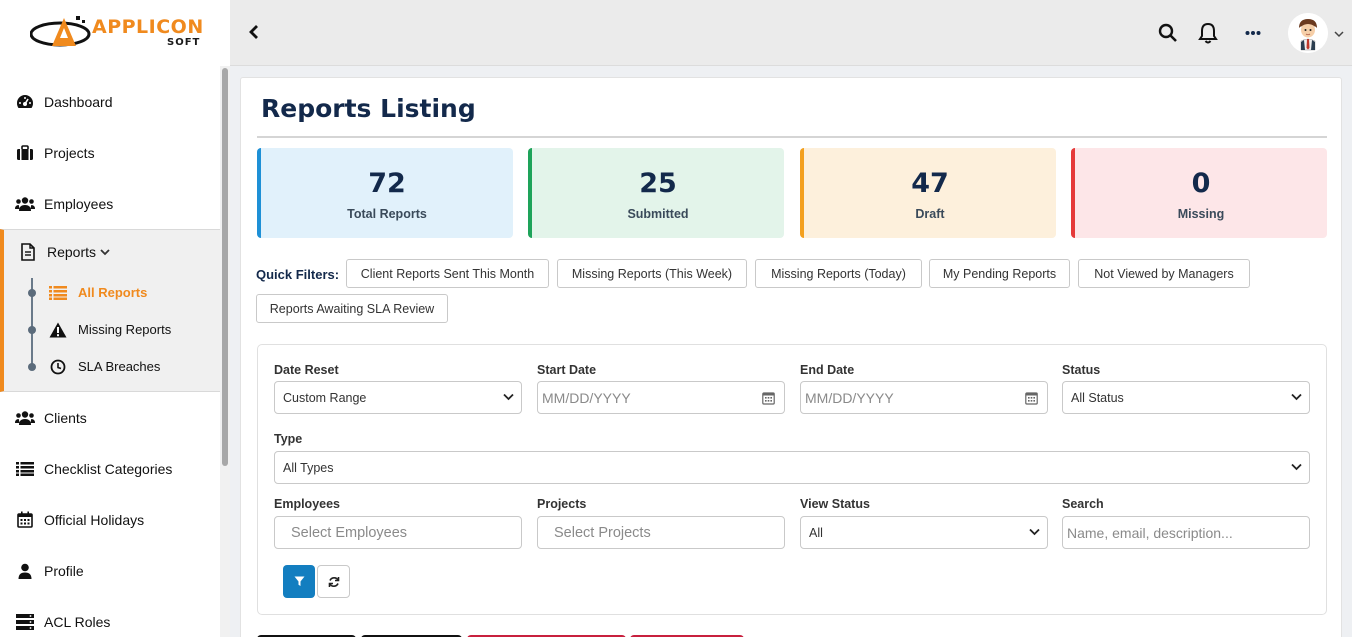  What do you see at coordinates (999, 273) in the screenshot?
I see `quick-filter-chip: My Pending Reports` at bounding box center [999, 273].